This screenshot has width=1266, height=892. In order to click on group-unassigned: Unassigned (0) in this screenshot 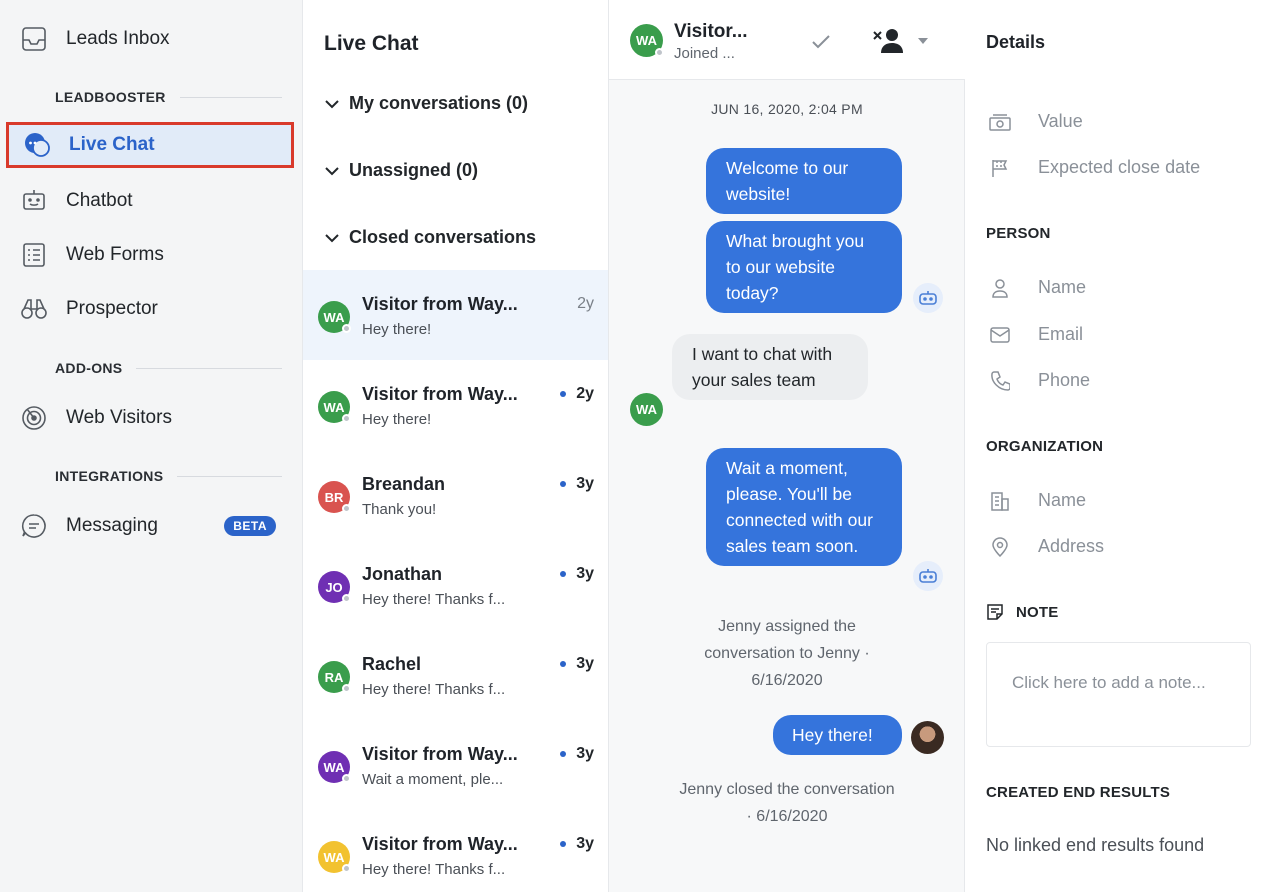, I will do `click(401, 170)`.